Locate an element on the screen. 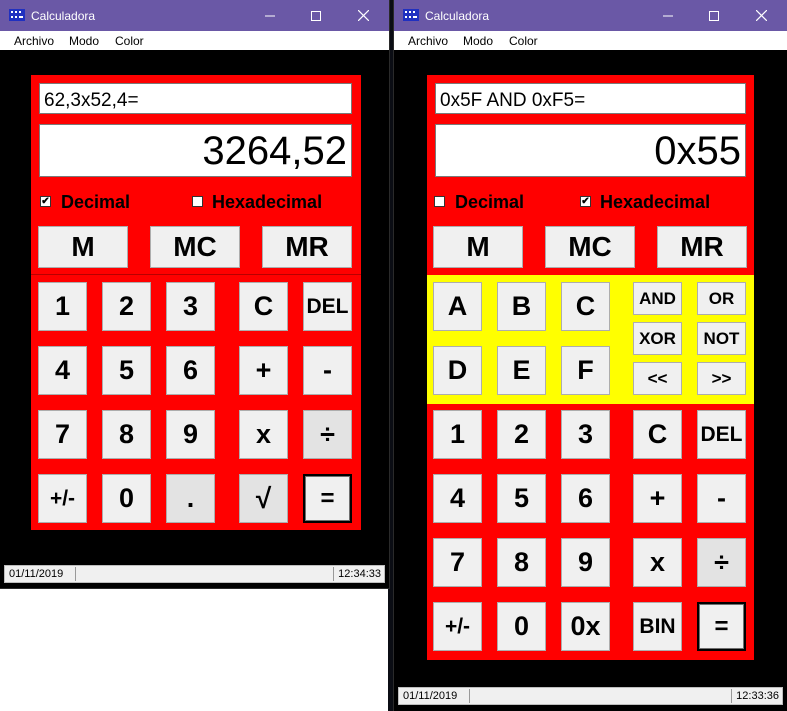 This screenshot has width=787, height=711. status-bar: 01/11/2019 12:33:36 is located at coordinates (590, 696).